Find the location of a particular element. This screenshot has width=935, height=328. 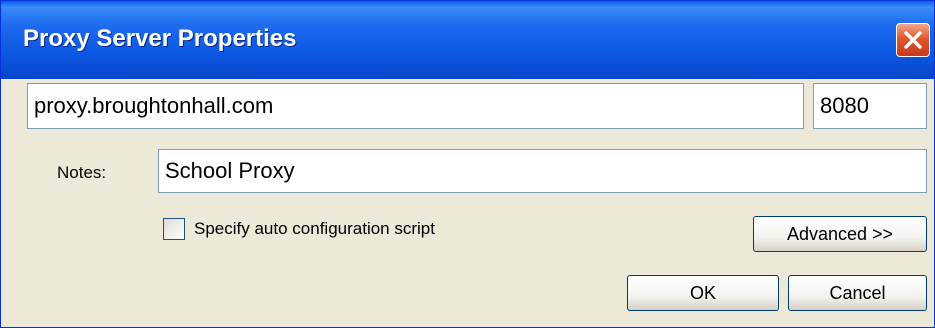

notes-label: Notes: is located at coordinates (82, 172).